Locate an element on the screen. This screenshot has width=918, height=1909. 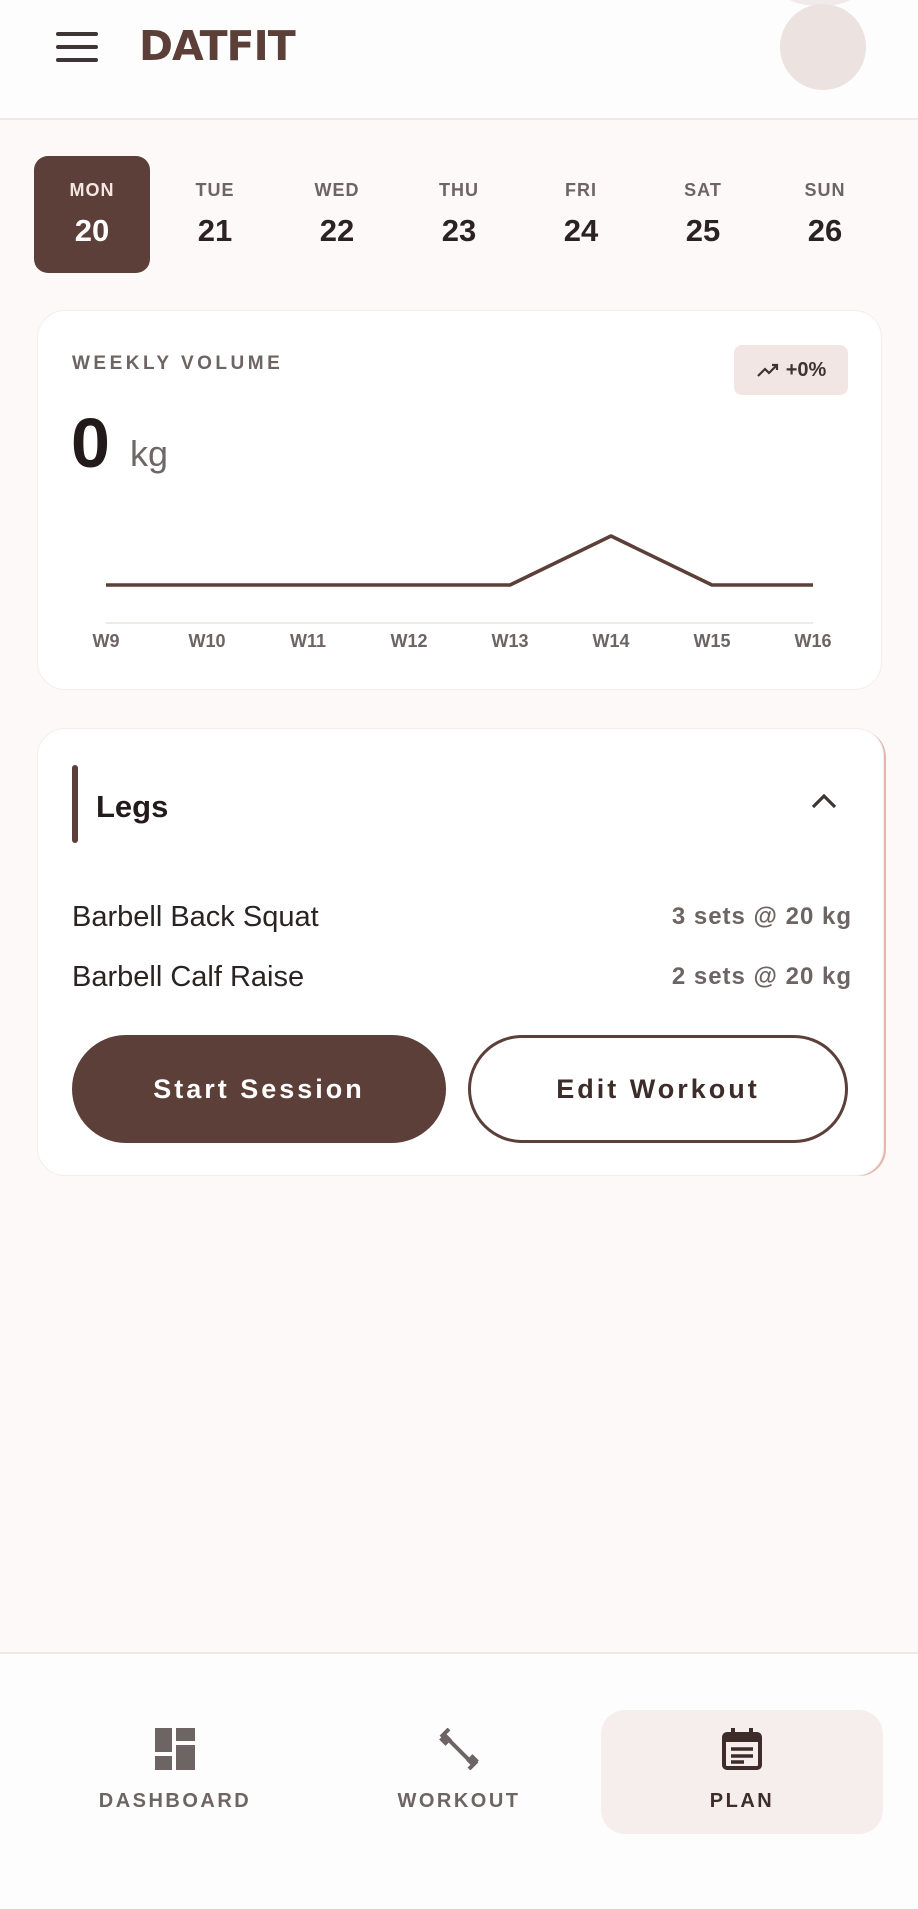
day-number: 22 is located at coordinates (337, 230).